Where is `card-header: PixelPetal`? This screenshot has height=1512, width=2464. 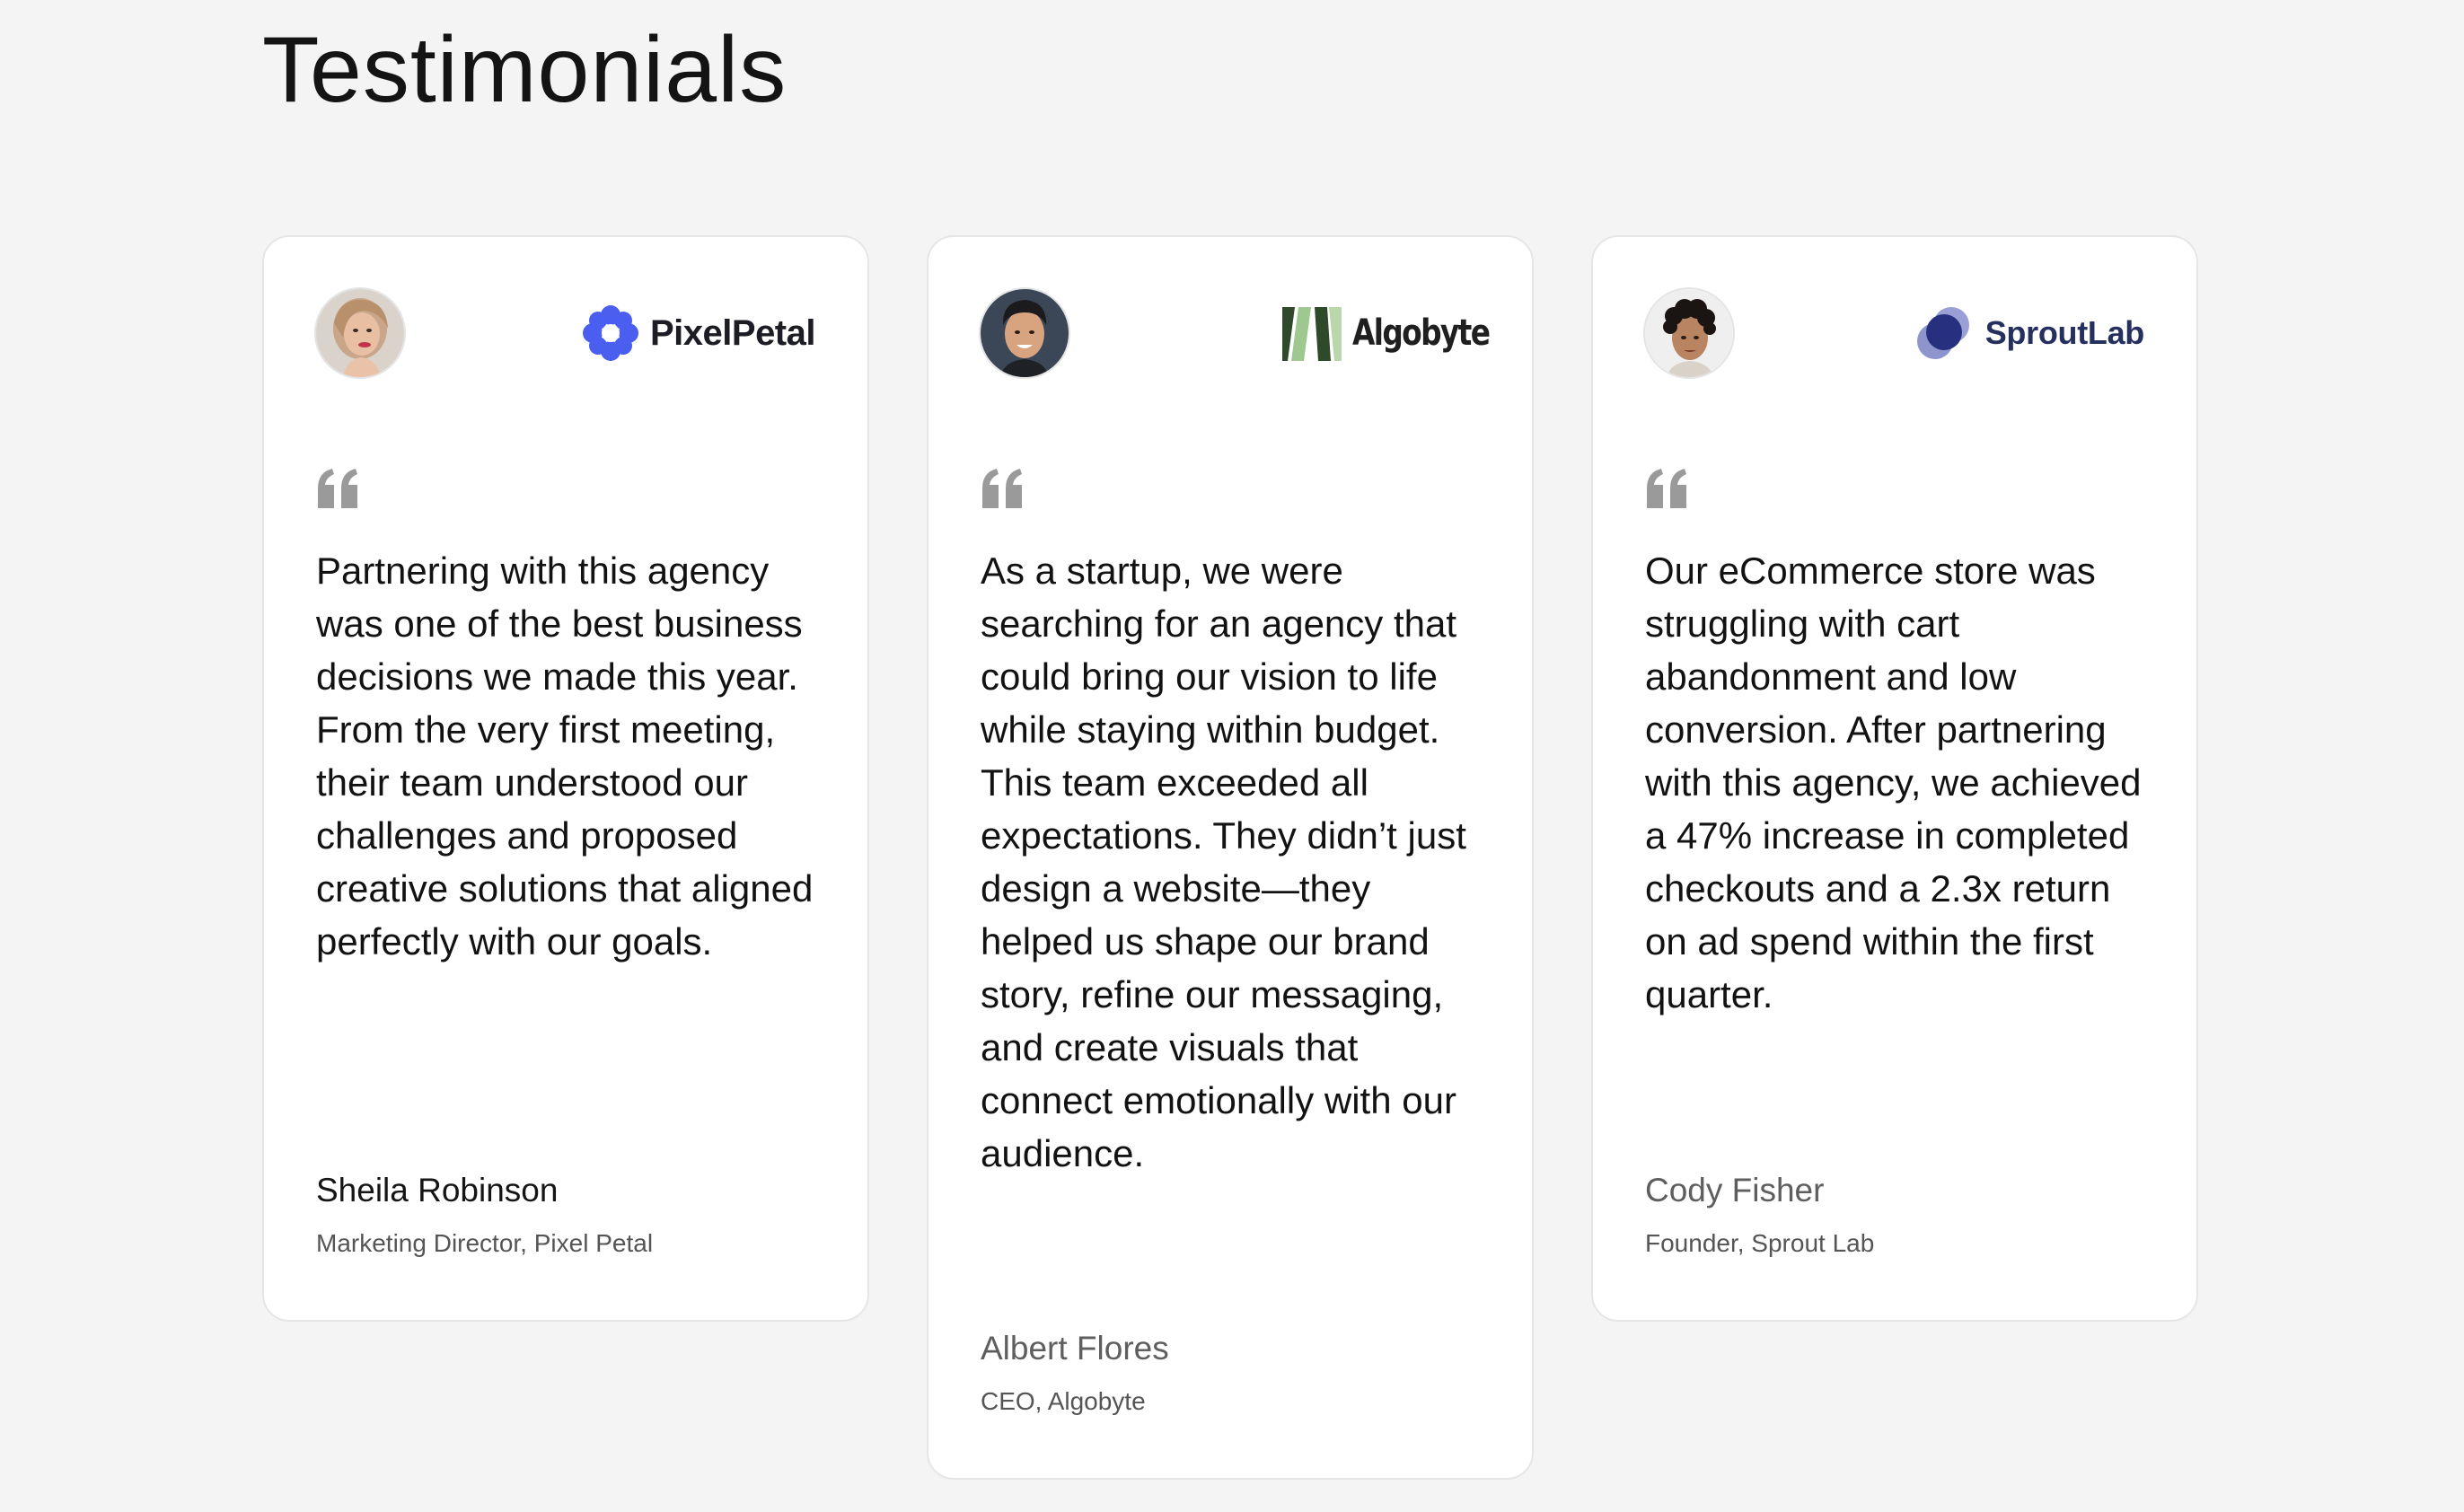 card-header: PixelPetal is located at coordinates (566, 333).